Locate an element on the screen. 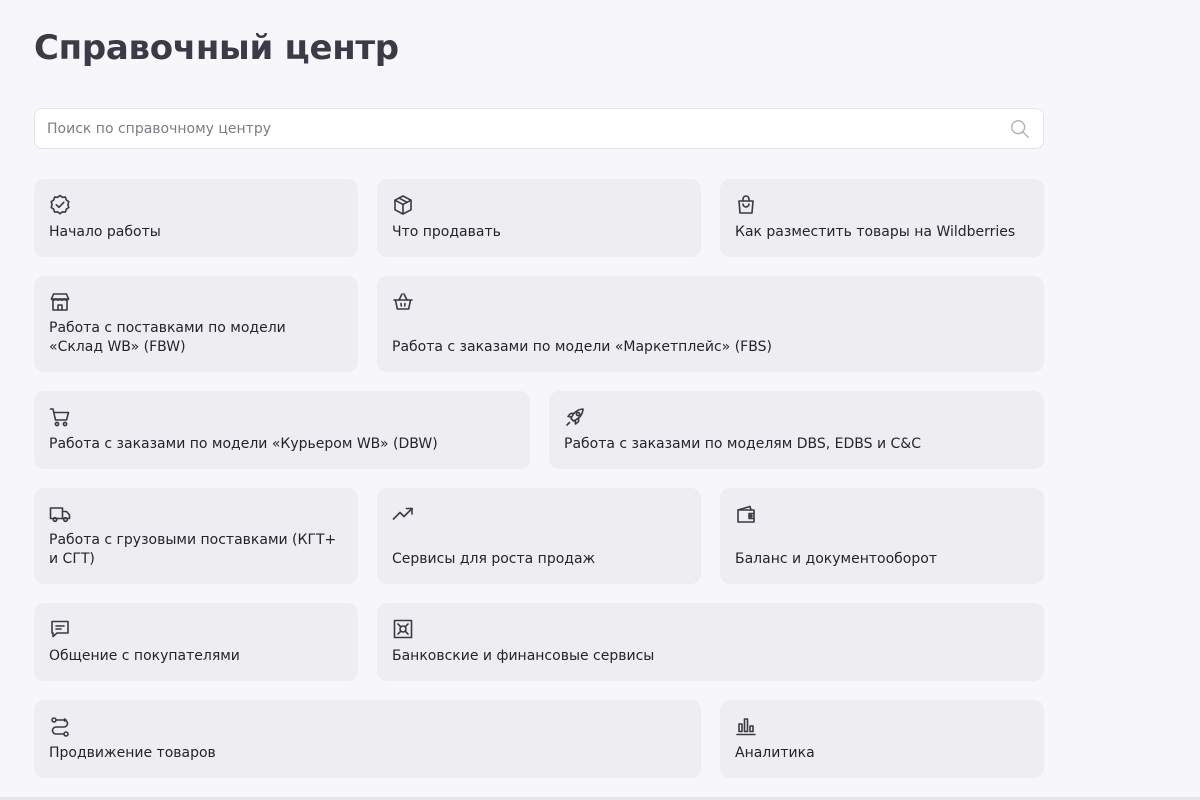  page-title: Справочный центр is located at coordinates (216, 48).